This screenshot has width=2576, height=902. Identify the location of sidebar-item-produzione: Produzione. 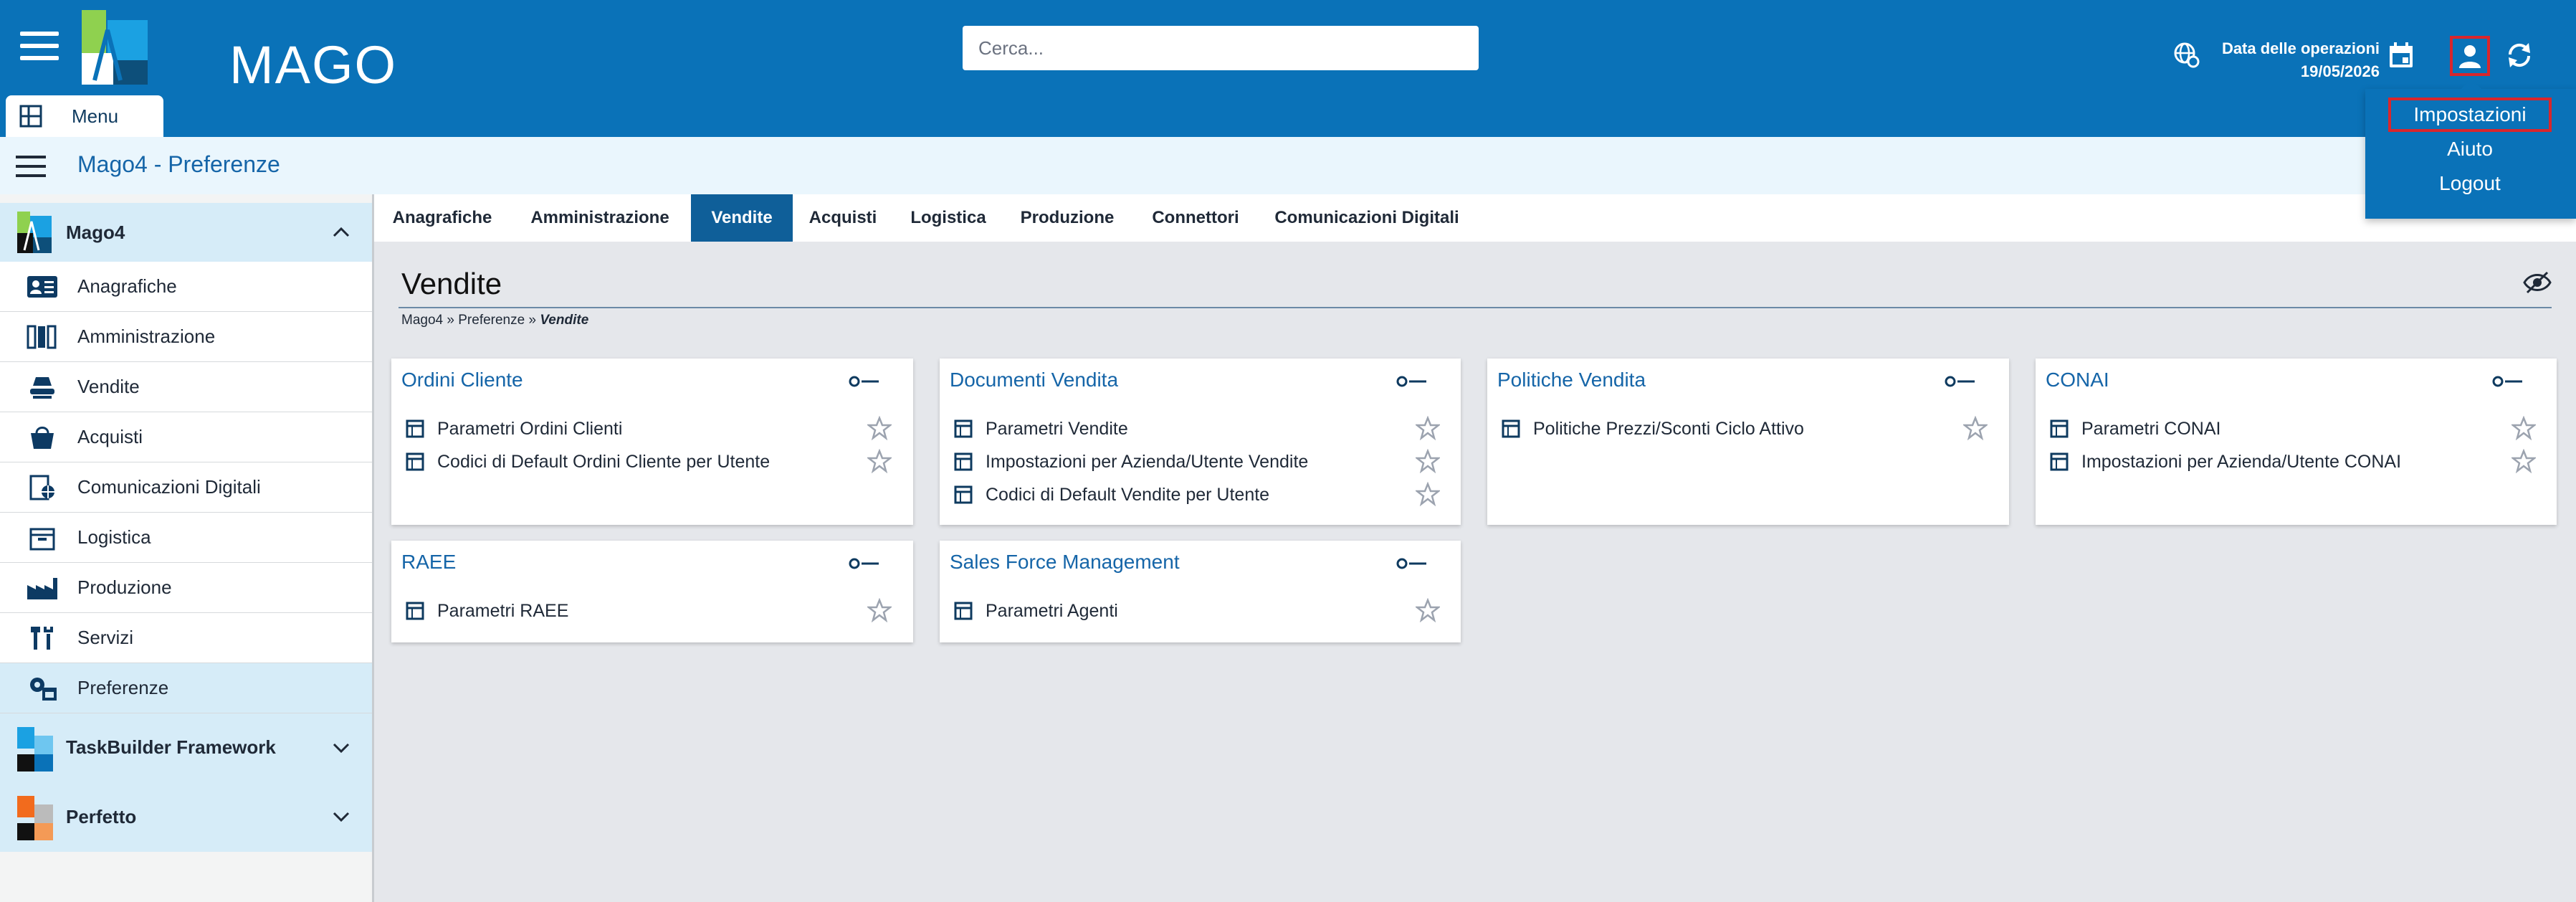
(186, 588).